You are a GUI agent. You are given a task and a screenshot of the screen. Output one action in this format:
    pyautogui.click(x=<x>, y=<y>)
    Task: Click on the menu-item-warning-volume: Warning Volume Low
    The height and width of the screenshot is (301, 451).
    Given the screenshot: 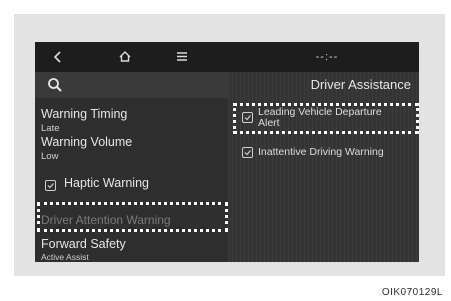 What is the action you would take?
    pyautogui.click(x=131, y=149)
    